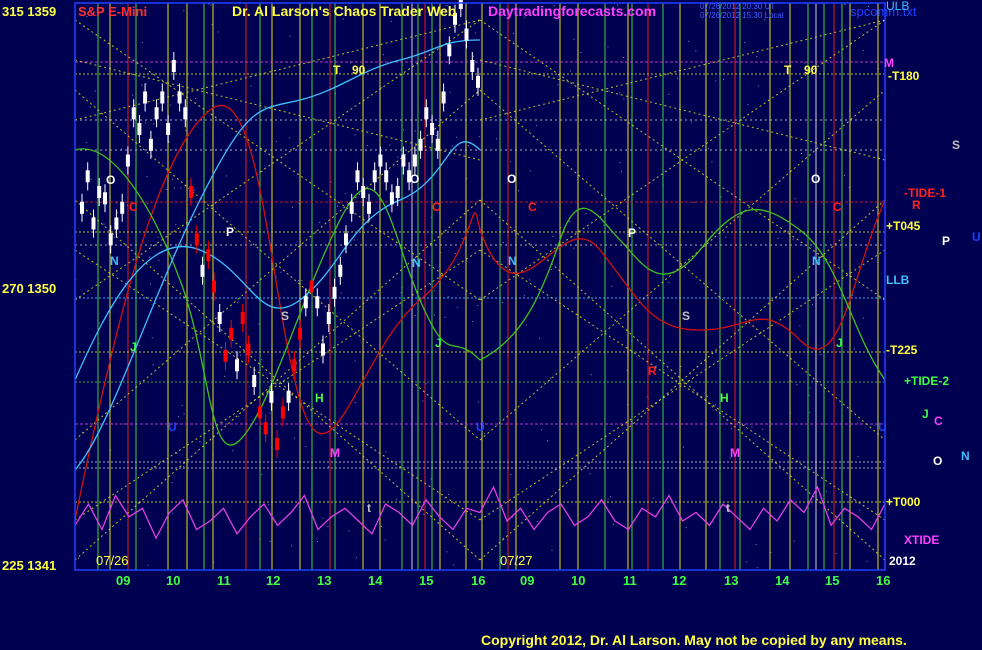 The height and width of the screenshot is (650, 982). Describe the element at coordinates (29, 288) in the screenshot. I see `y-axis-mid-label: 270 1350` at that location.